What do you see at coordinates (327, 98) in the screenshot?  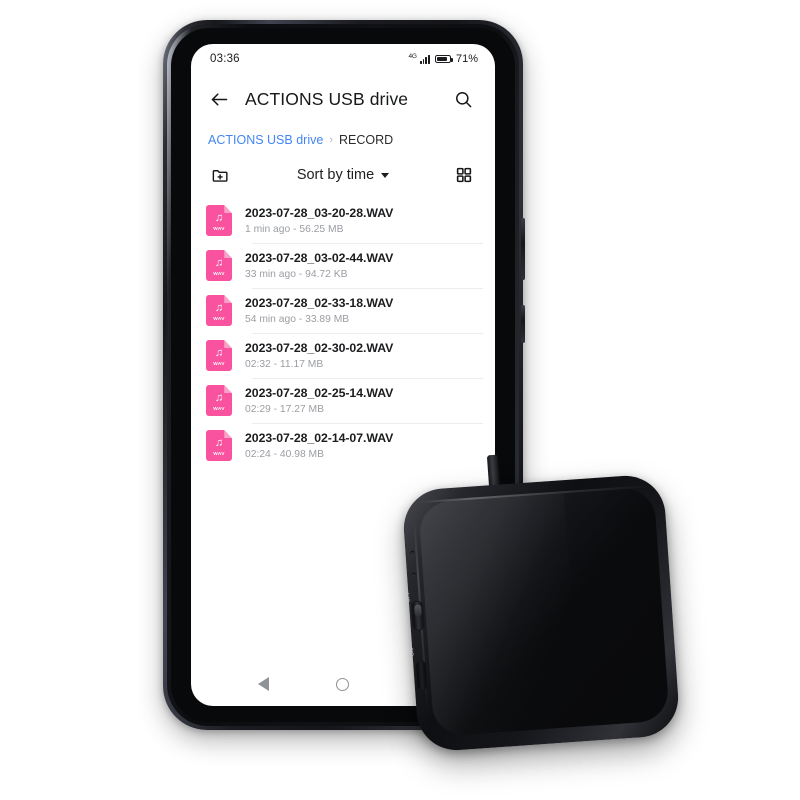 I see `page-title: ACTIONS USB drive` at bounding box center [327, 98].